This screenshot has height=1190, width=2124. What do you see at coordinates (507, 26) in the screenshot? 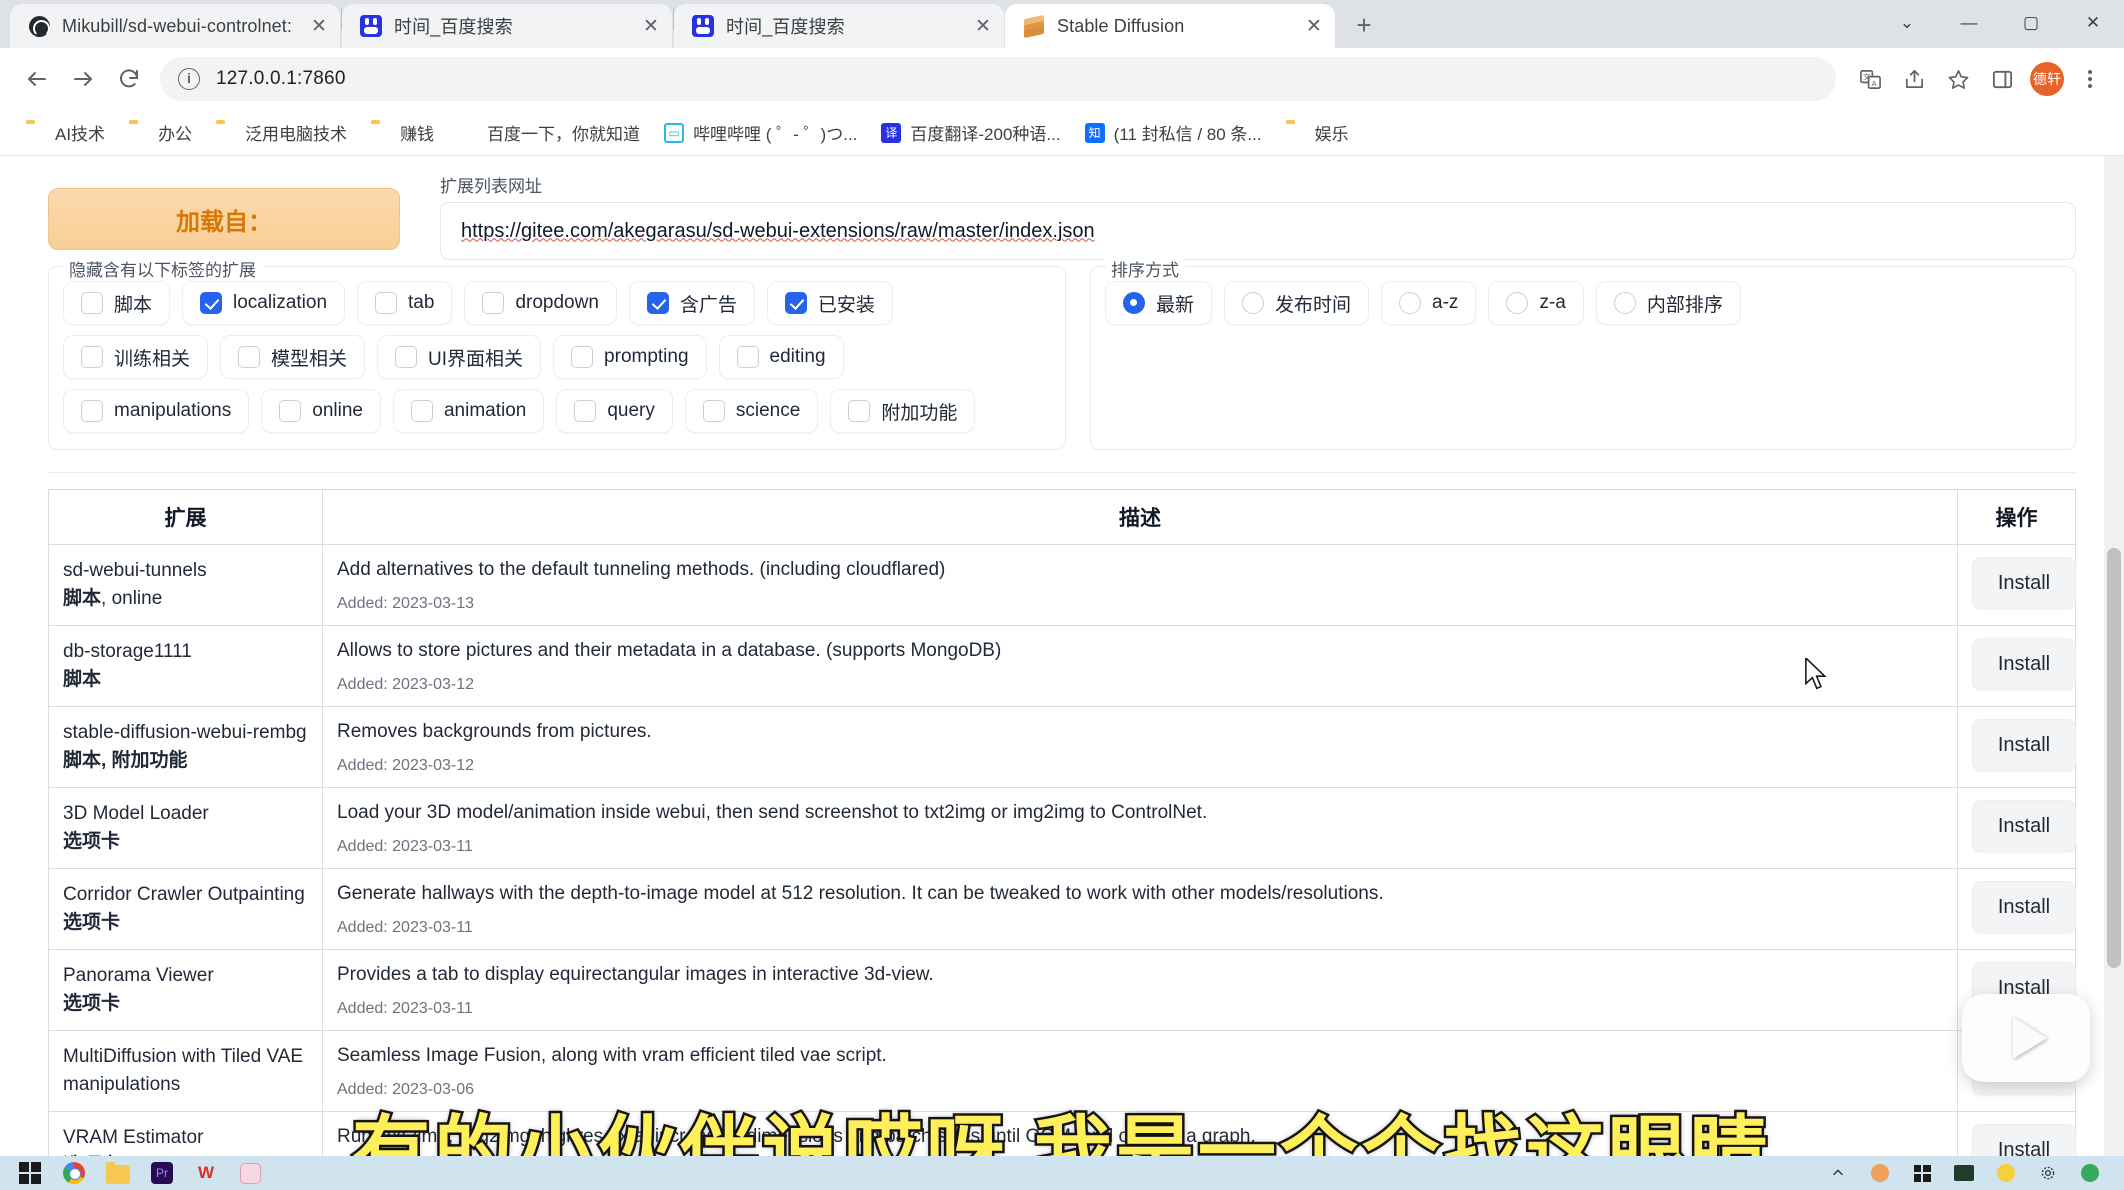
I see `browser-tab-1: 时间_百度搜索 ✕` at bounding box center [507, 26].